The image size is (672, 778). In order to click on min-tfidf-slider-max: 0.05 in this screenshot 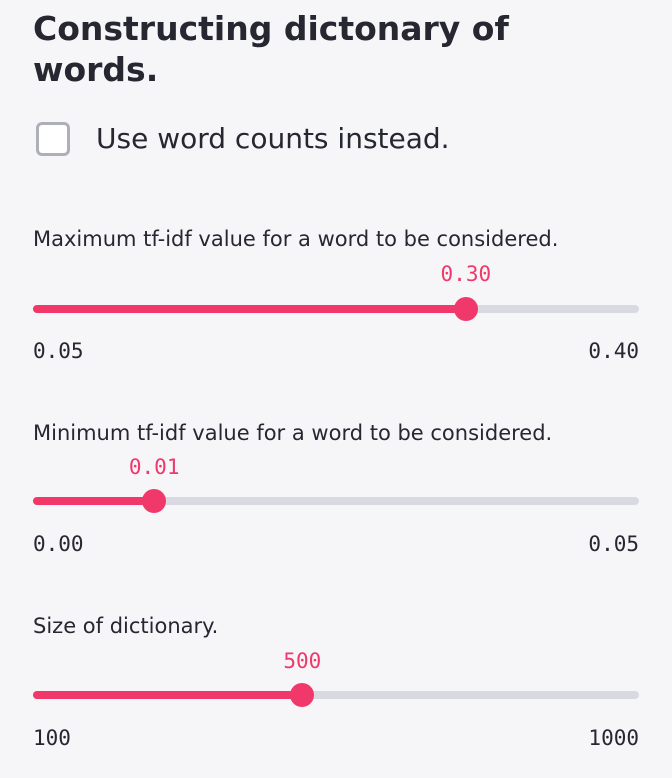, I will do `click(613, 544)`.